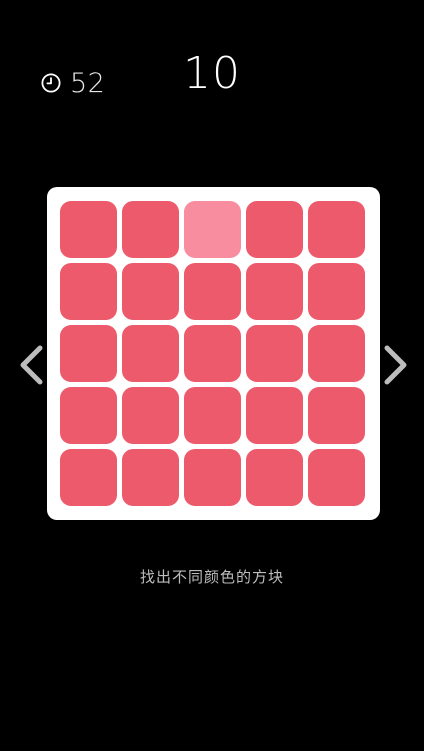  I want to click on score: 10, so click(212, 73).